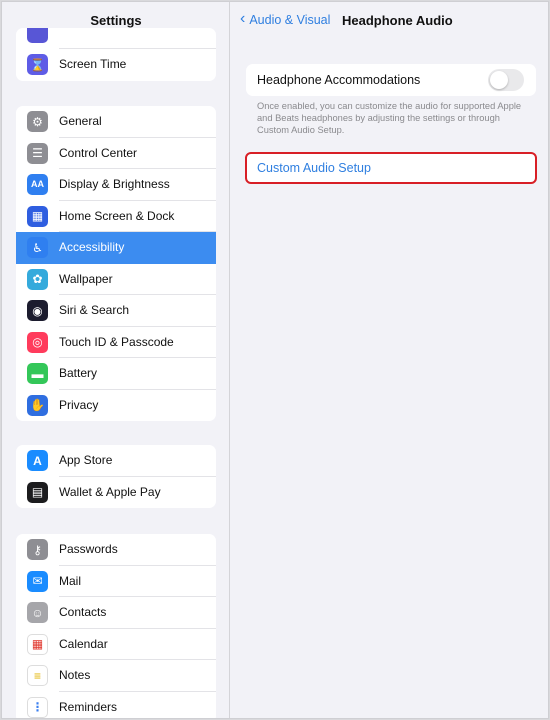  I want to click on calendar-icon: ▦, so click(37, 644).